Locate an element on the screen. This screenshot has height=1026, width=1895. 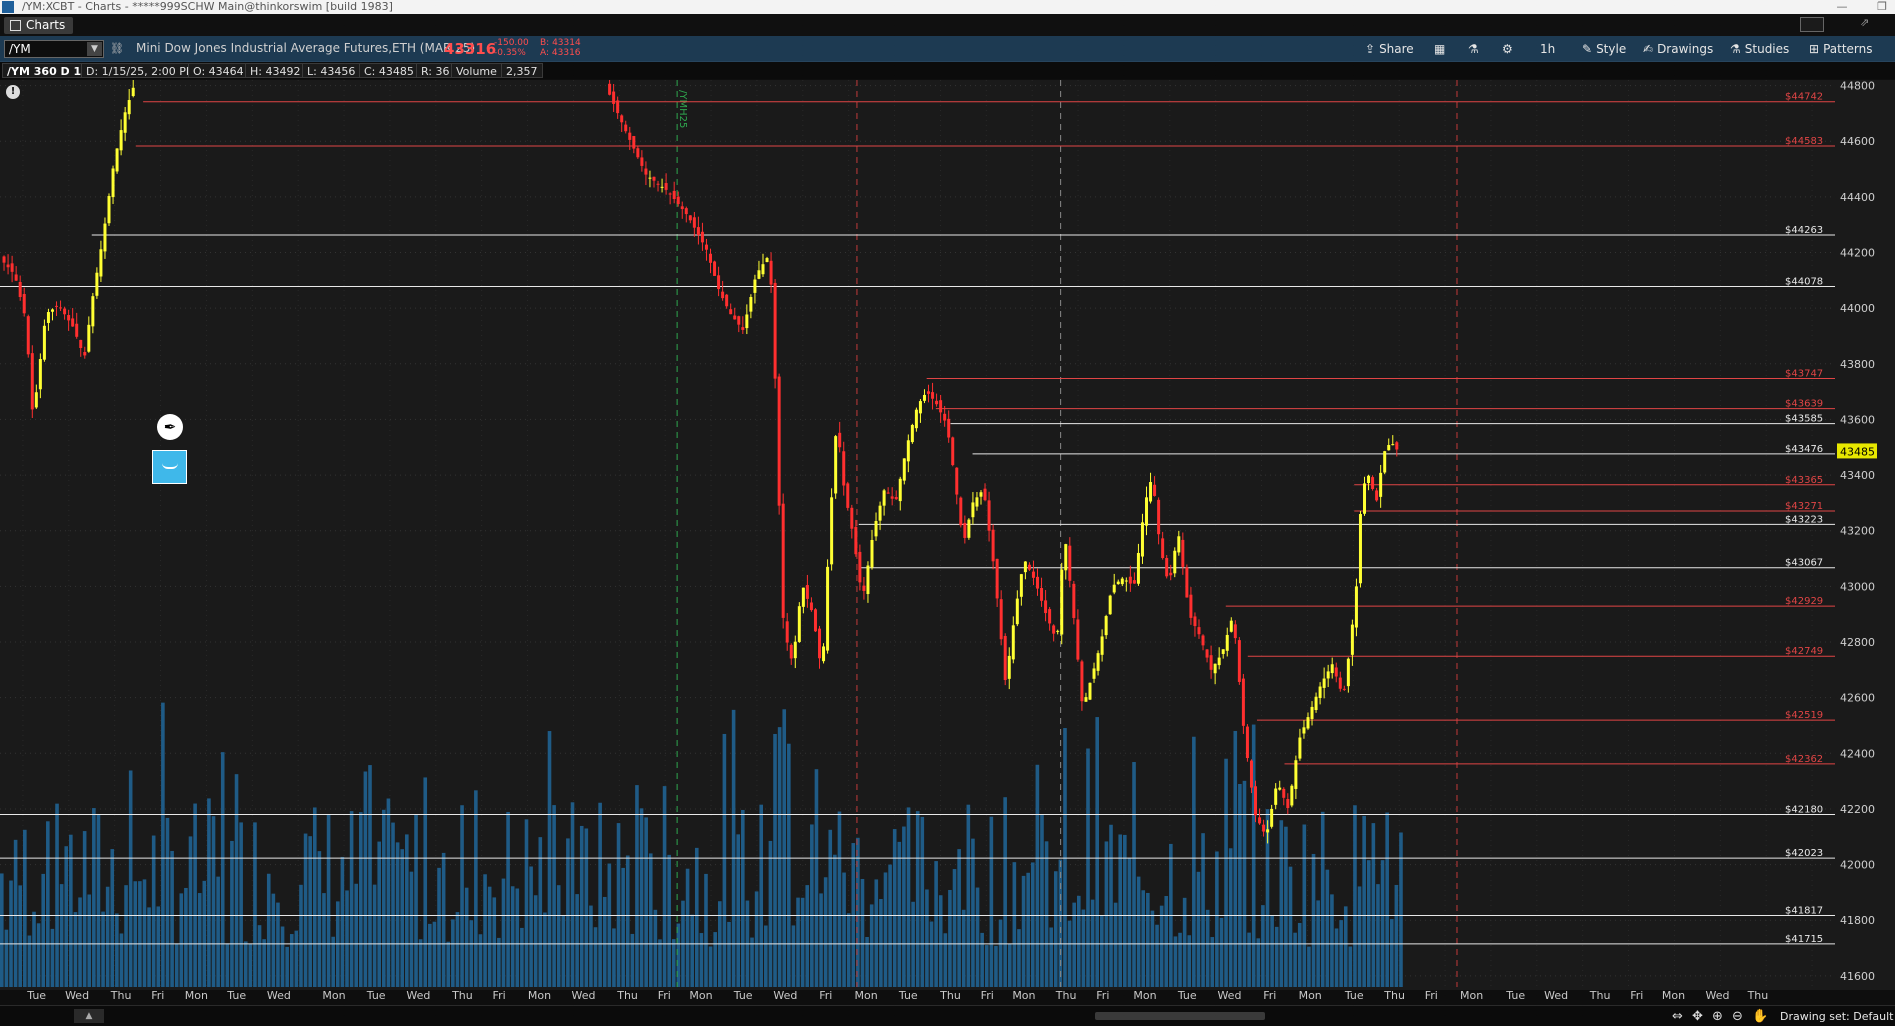
move-icon: ✥ is located at coordinates (1697, 1016).